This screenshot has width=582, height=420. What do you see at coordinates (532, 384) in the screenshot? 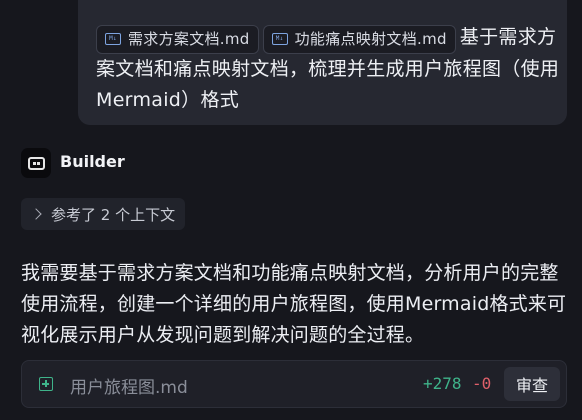
I see `review-button: 审查` at bounding box center [532, 384].